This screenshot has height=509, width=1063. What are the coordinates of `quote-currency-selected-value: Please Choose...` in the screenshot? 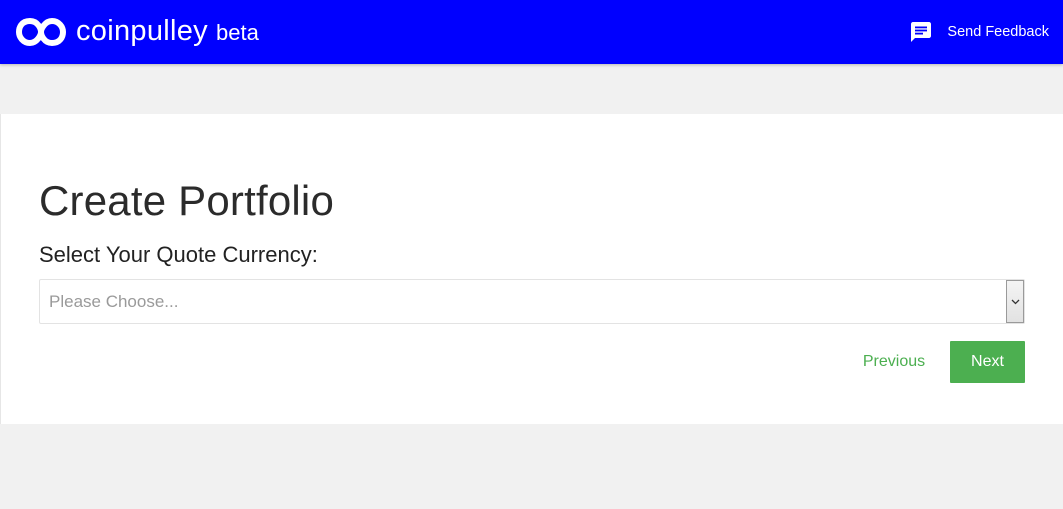 It's located at (114, 301).